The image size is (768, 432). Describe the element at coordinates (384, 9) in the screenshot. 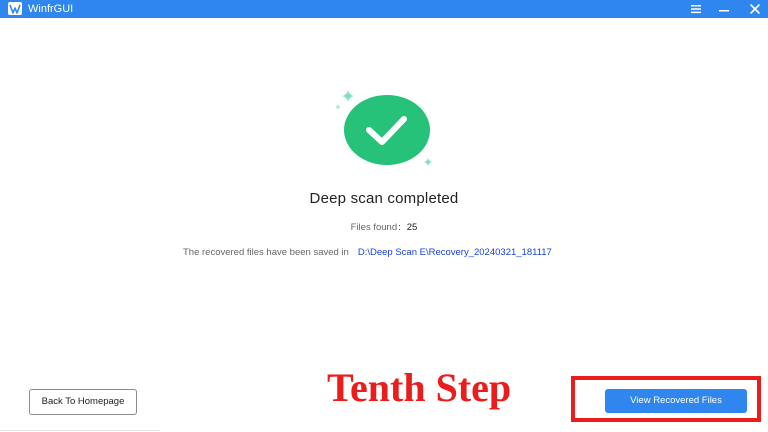

I see `title-bar: WinfrGUI` at that location.